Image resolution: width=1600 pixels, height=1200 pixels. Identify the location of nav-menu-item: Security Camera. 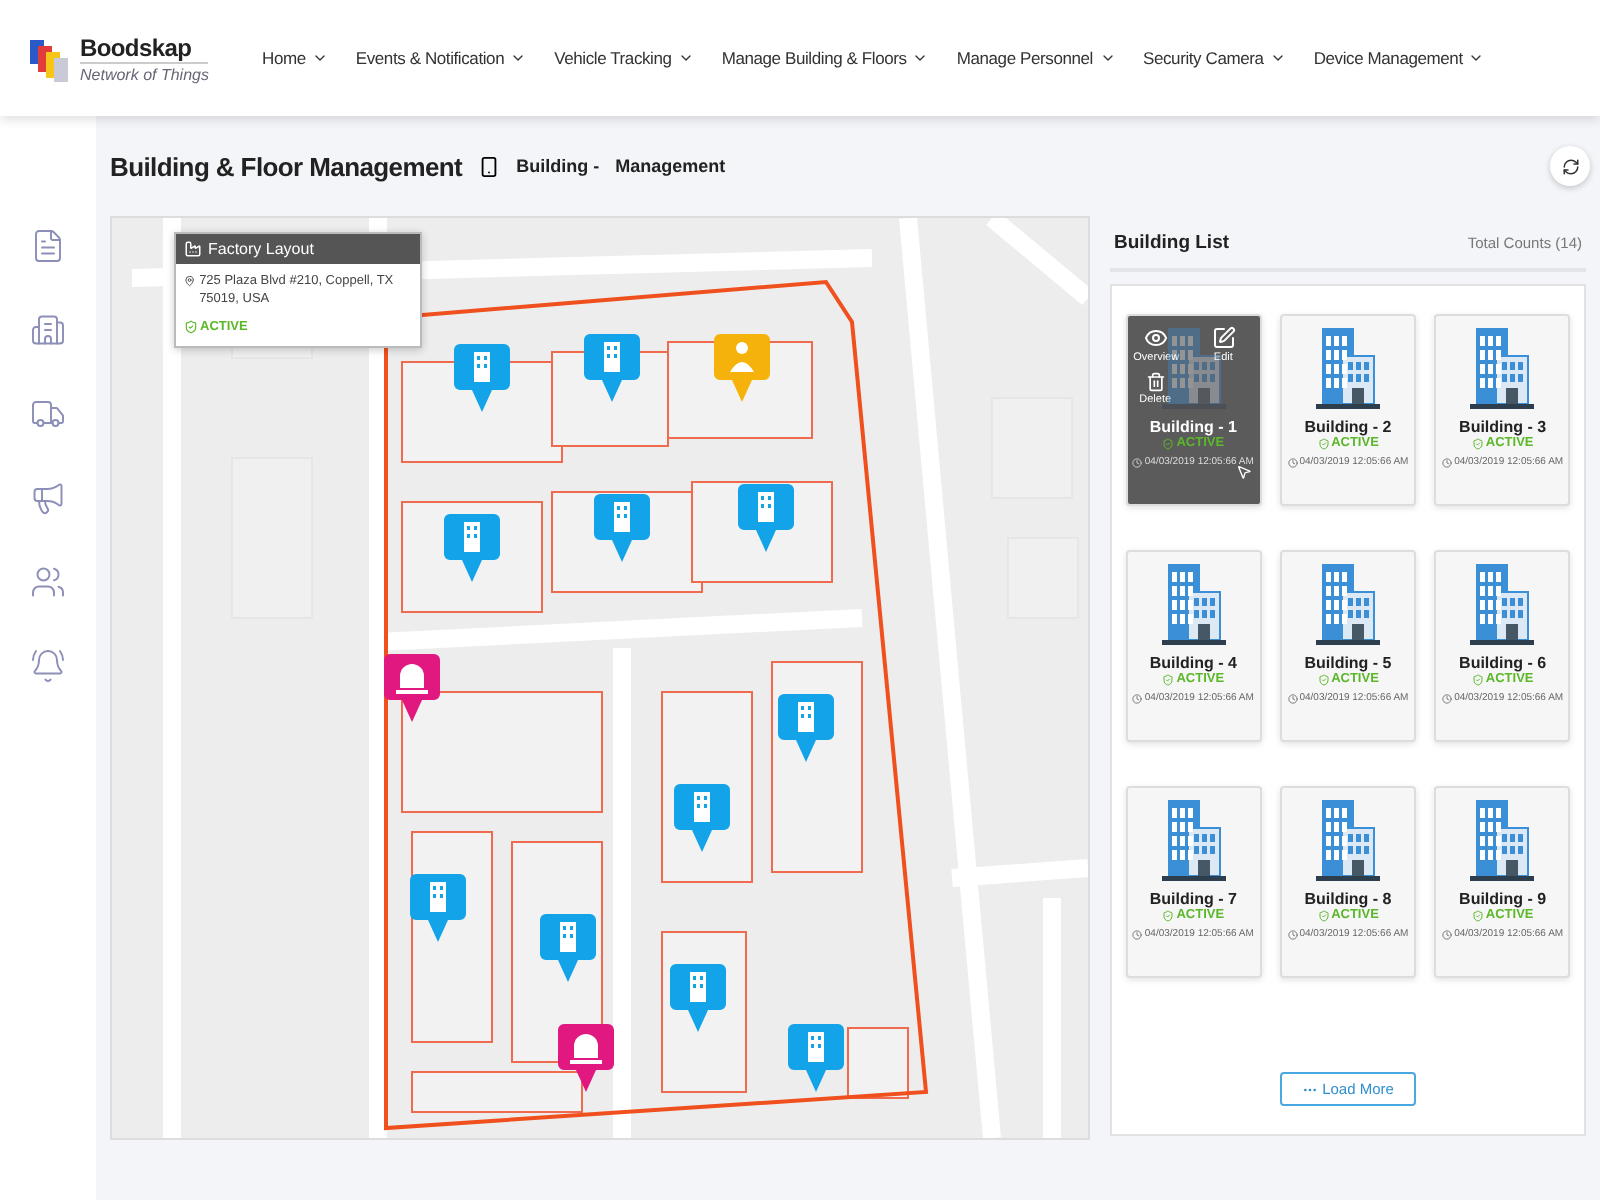
(1214, 58).